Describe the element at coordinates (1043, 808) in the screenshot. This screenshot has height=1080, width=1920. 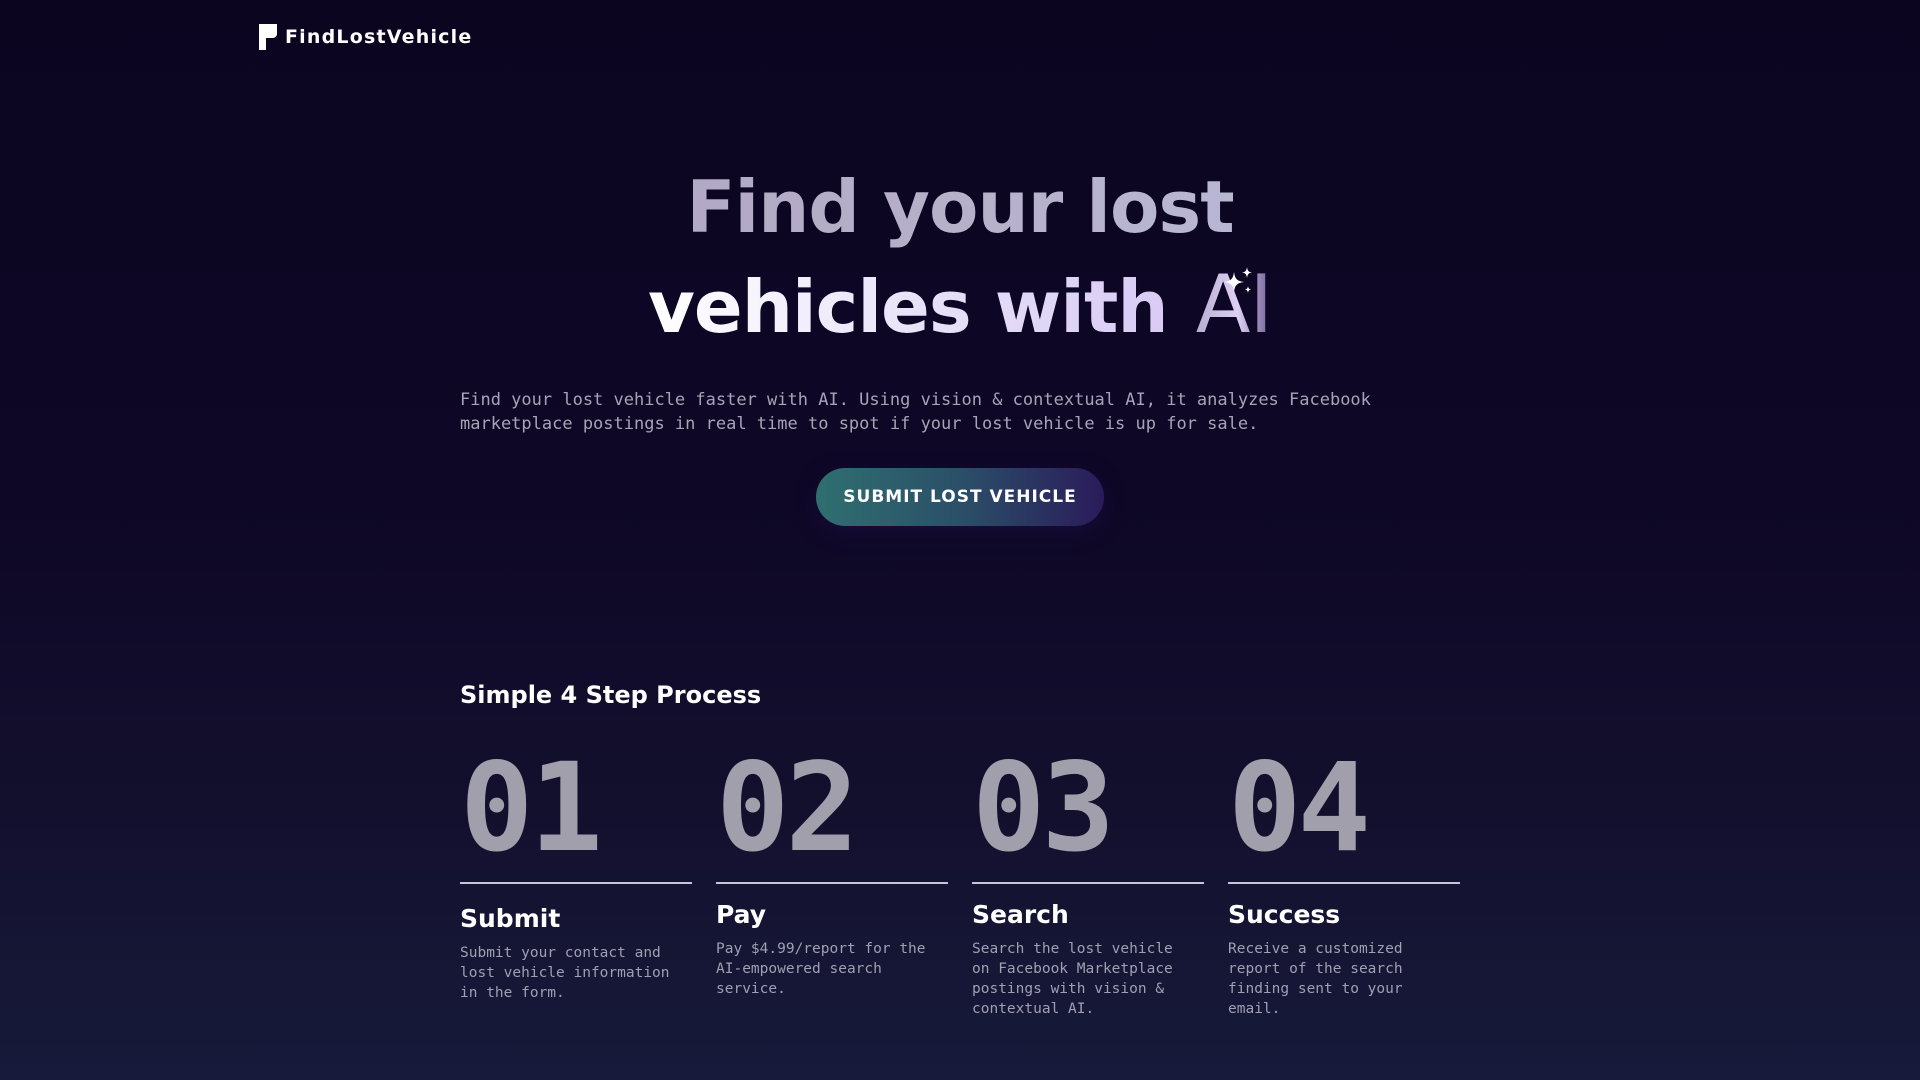
I see `step-number: 03` at that location.